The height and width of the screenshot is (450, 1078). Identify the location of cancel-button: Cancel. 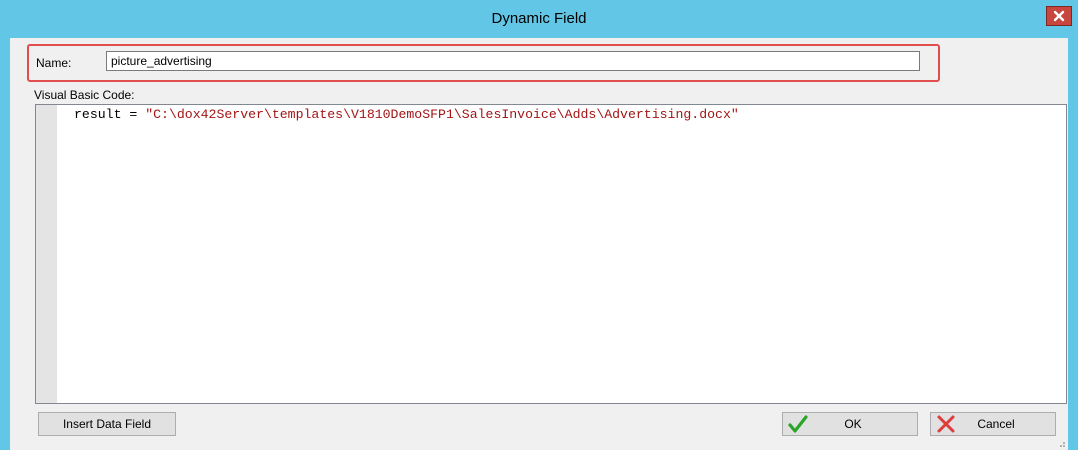
(993, 424).